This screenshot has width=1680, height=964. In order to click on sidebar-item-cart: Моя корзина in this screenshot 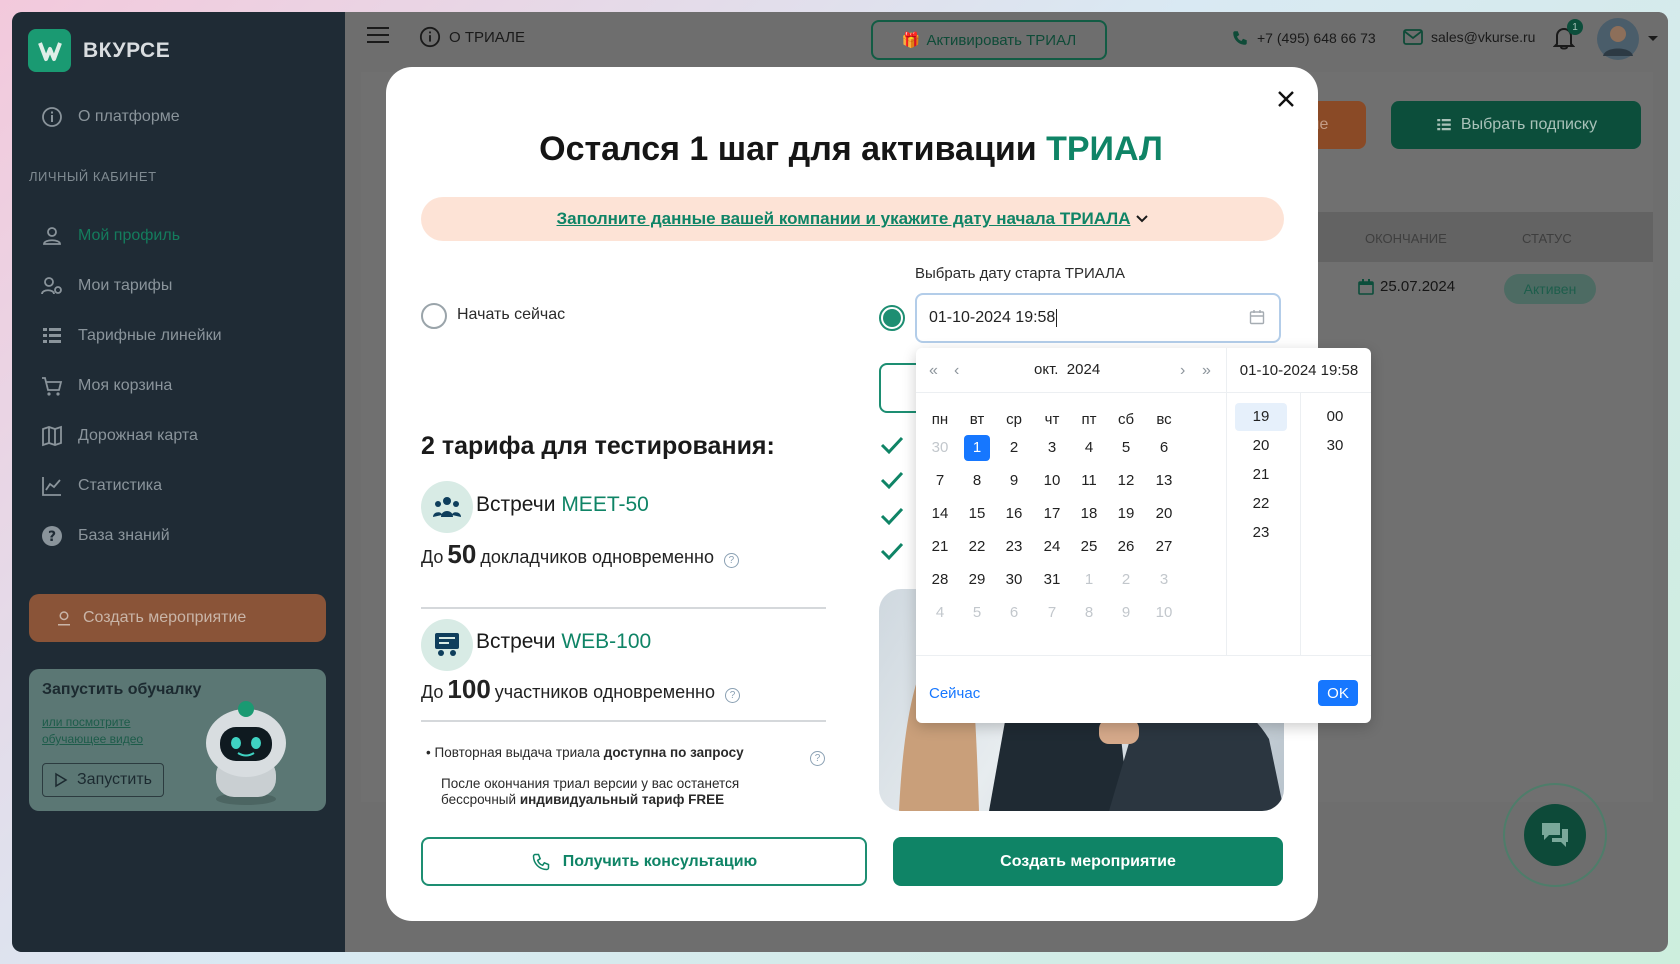, I will do `click(106, 386)`.